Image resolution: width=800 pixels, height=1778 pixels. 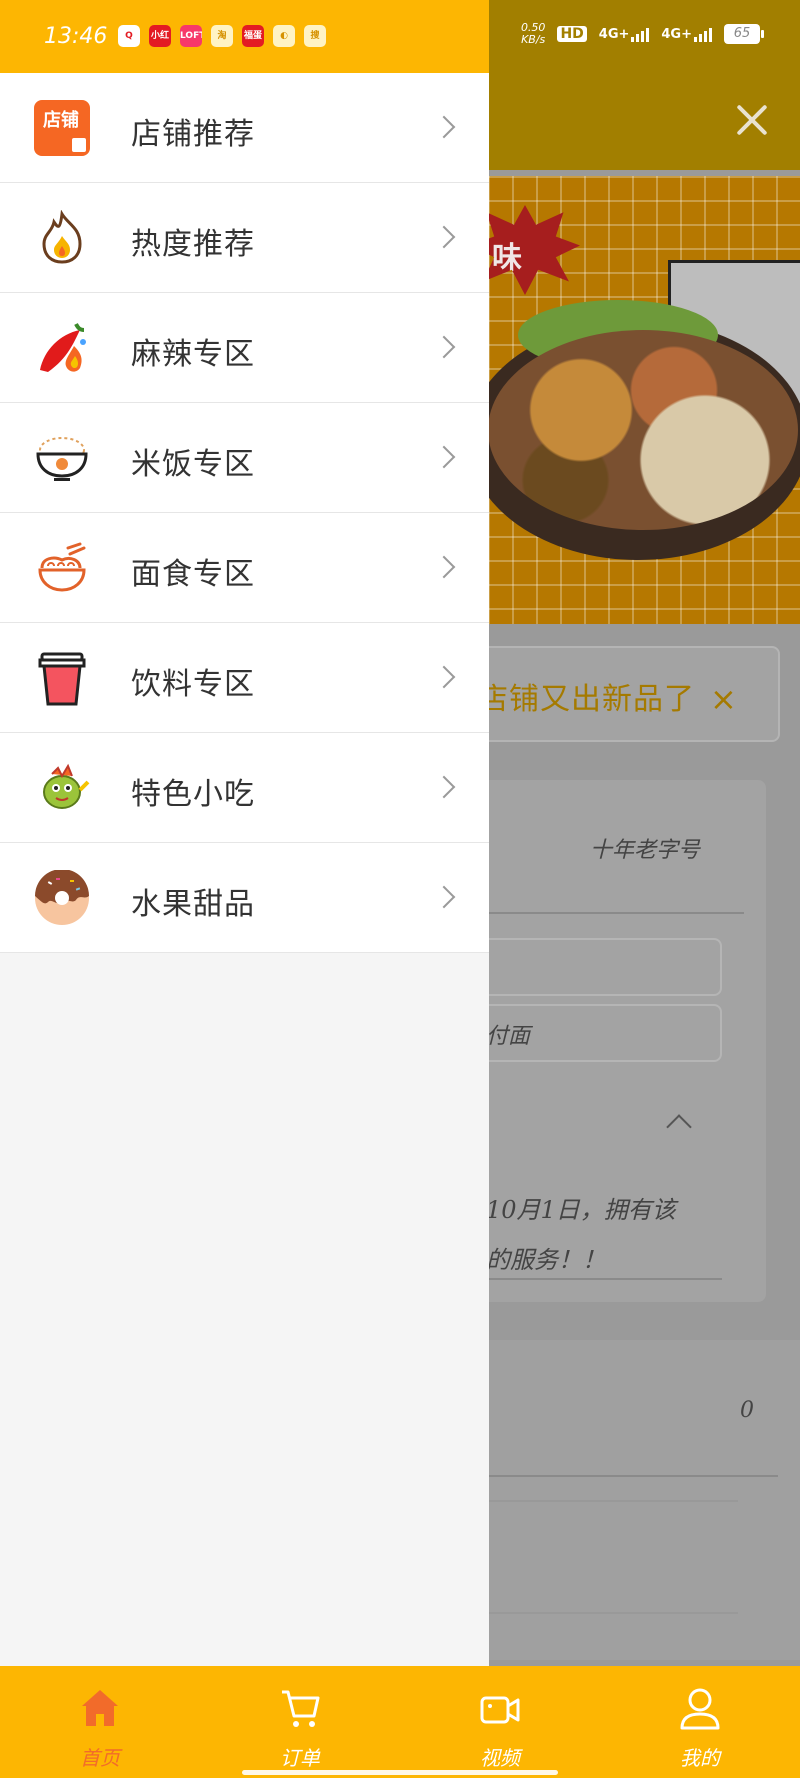 I want to click on noodles-icon, so click(x=62, y=567).